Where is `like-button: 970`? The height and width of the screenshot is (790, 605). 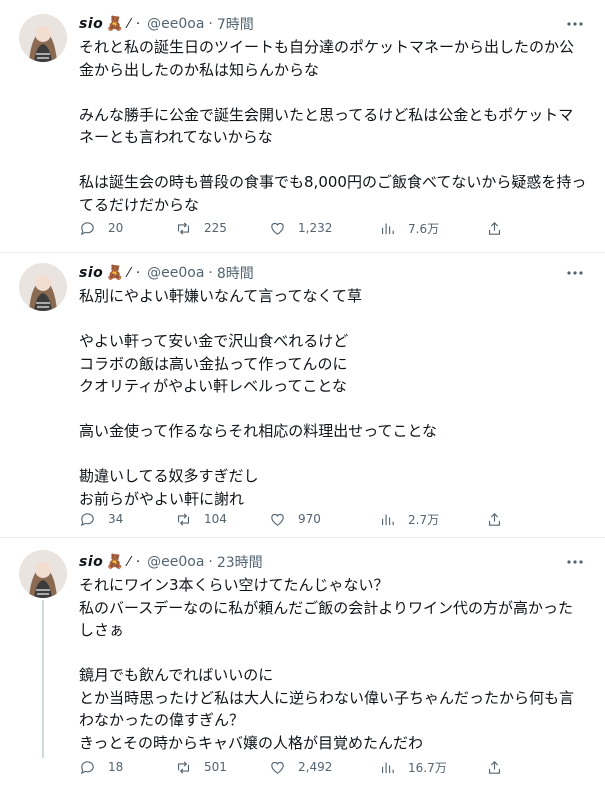
like-button: 970 is located at coordinates (295, 519).